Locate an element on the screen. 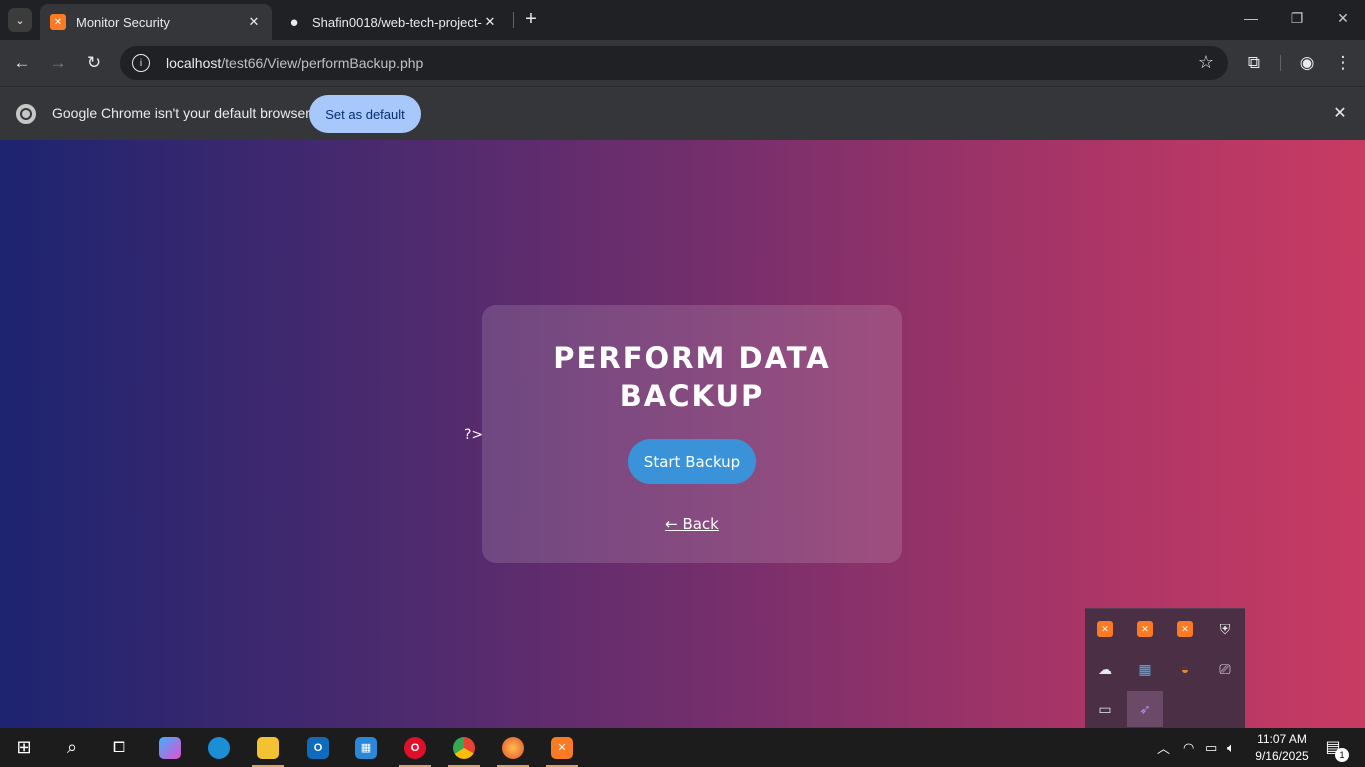 The image size is (1365, 767). page-title: PERFORM DATA BACKUP is located at coordinates (692, 377).